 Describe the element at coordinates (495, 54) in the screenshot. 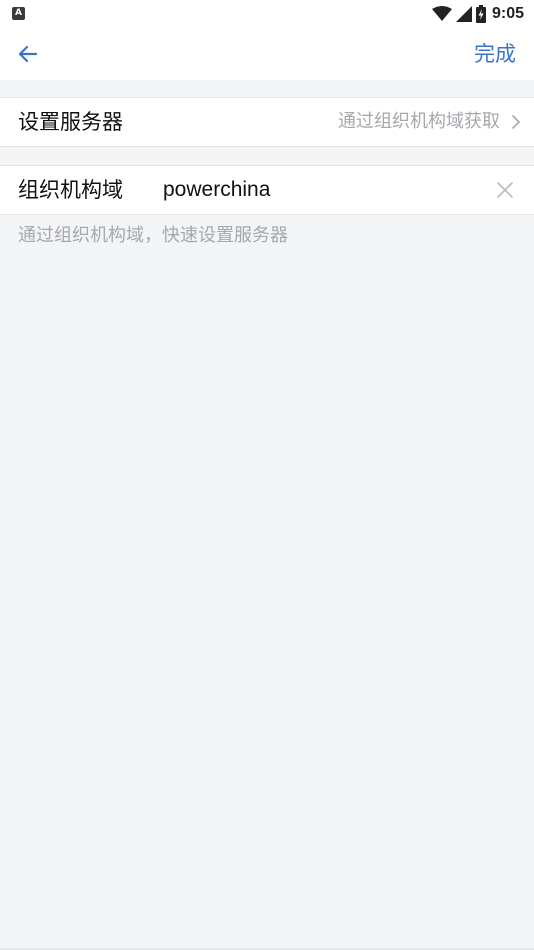

I see `done-button: 完成` at that location.